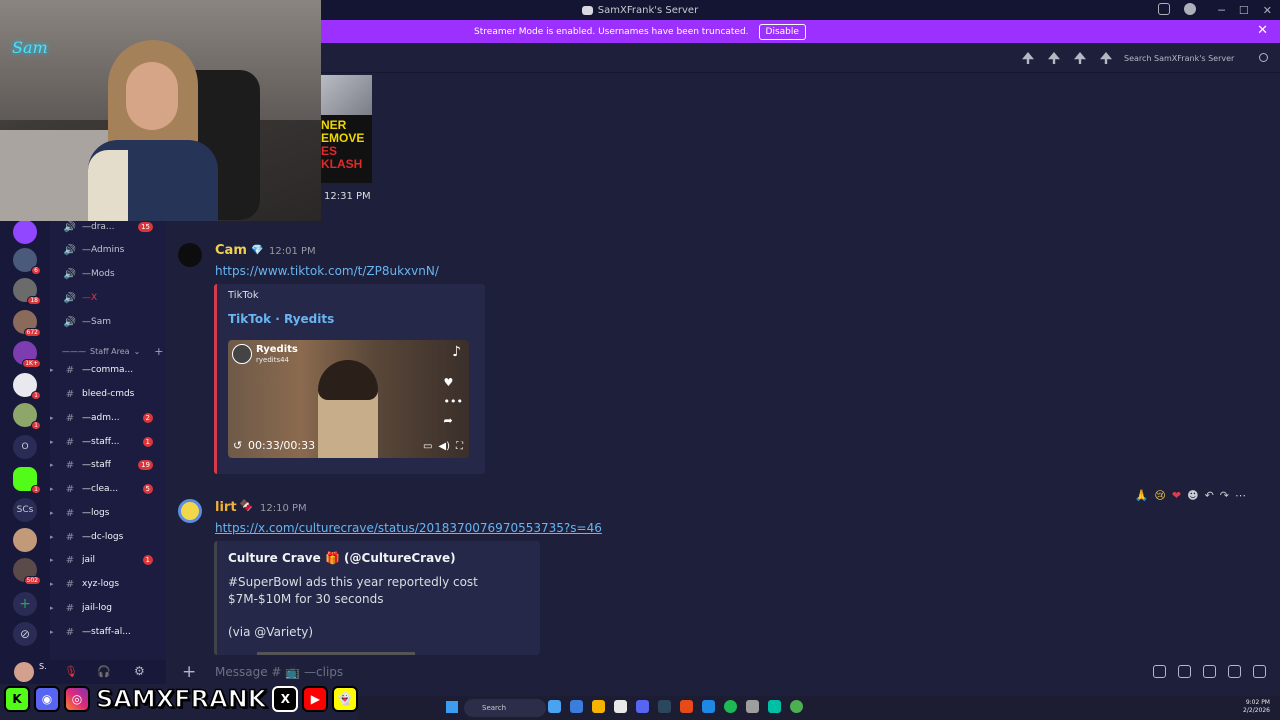 This screenshot has width=1280, height=720. I want to click on reply-icon: ↶, so click(1209, 495).